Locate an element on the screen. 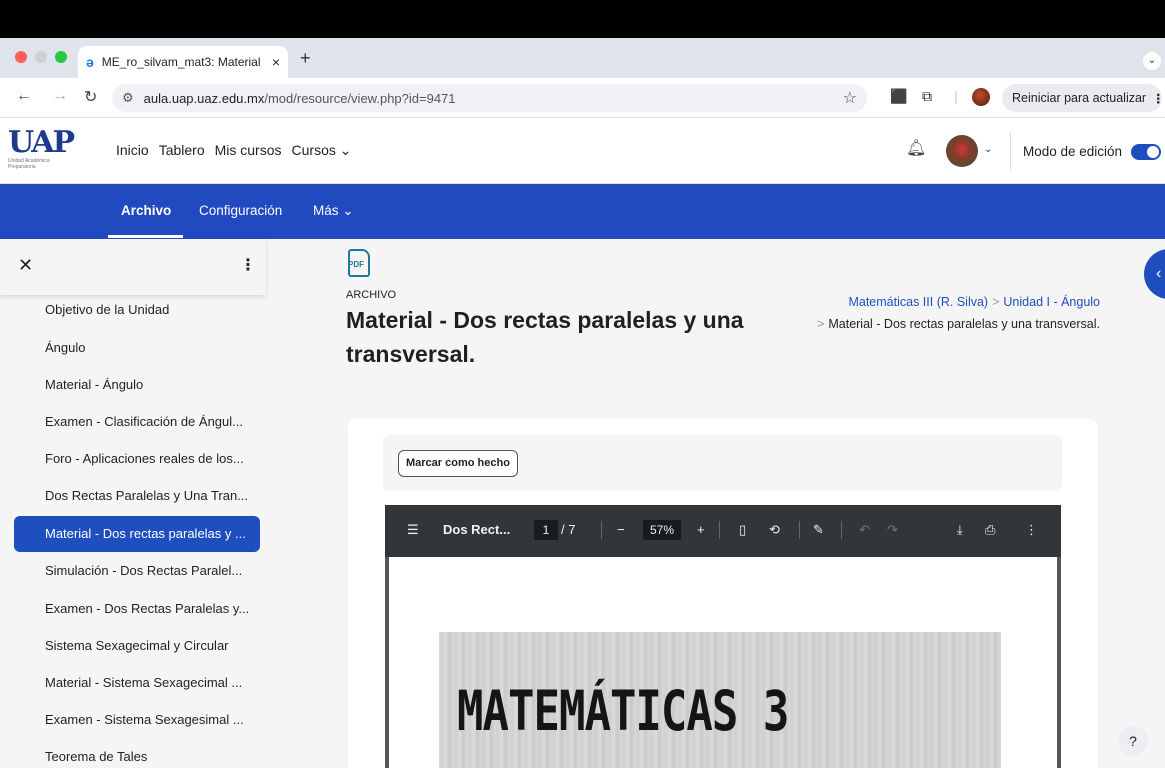 The height and width of the screenshot is (768, 1165). site-info-icon: ⚙ is located at coordinates (128, 98).